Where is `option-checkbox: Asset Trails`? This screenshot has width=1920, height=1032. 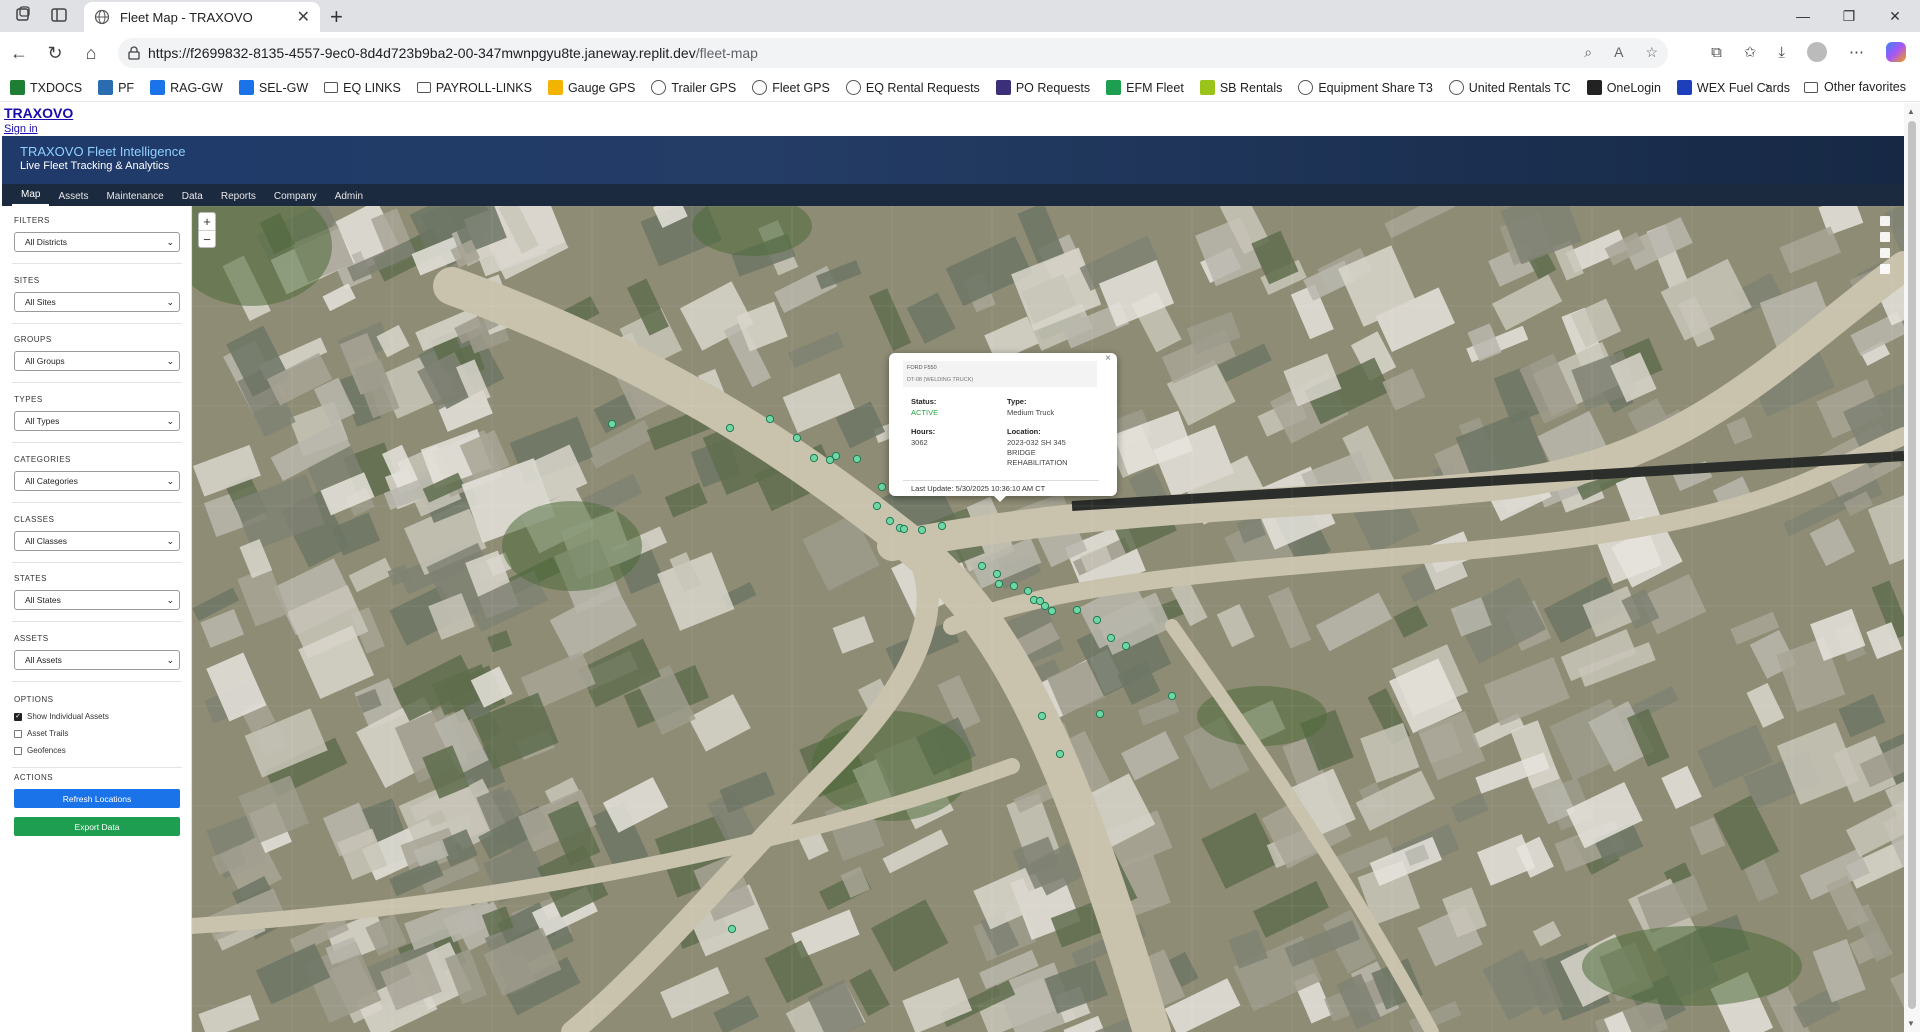 option-checkbox: Asset Trails is located at coordinates (99, 733).